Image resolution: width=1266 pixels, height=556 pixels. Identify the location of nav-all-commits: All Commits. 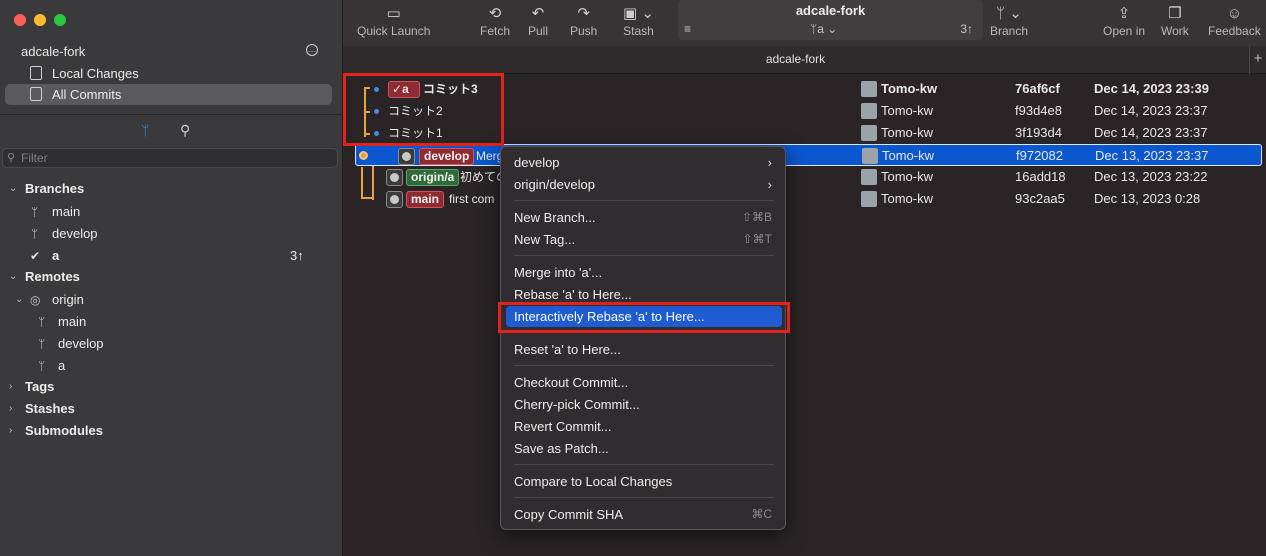
(168, 94).